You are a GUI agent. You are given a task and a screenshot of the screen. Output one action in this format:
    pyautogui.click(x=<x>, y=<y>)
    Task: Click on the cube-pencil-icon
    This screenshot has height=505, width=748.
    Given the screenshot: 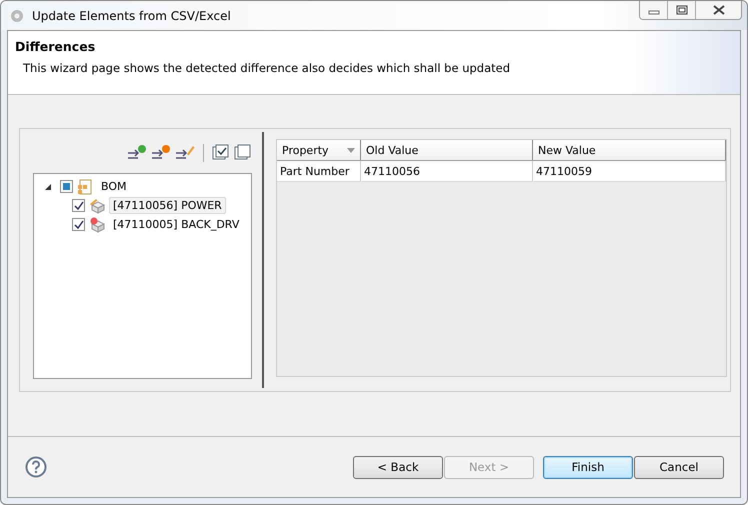 What is the action you would take?
    pyautogui.click(x=97, y=206)
    